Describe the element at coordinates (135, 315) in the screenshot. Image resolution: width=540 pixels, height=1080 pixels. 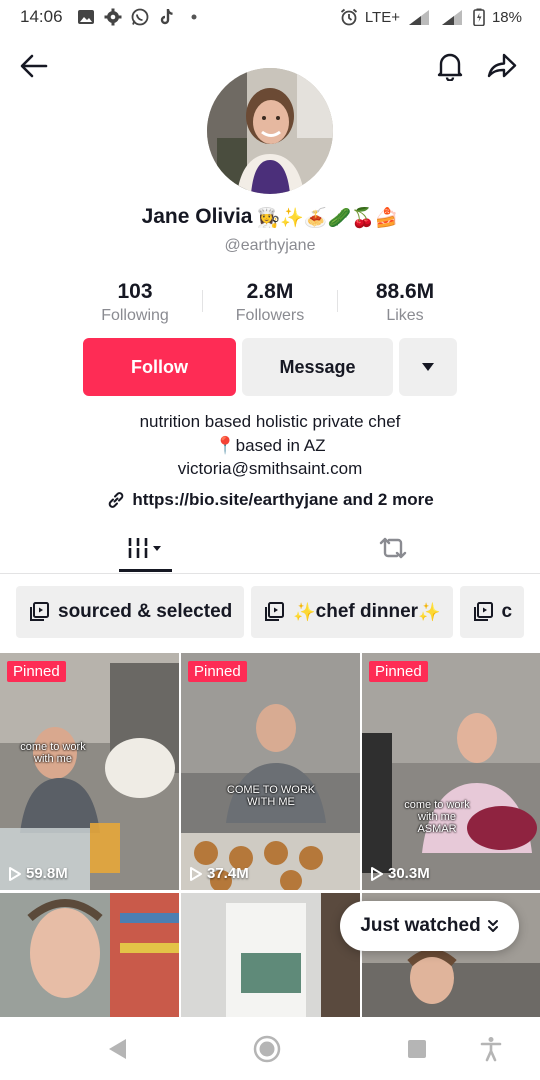
I see `stat-label: Following` at that location.